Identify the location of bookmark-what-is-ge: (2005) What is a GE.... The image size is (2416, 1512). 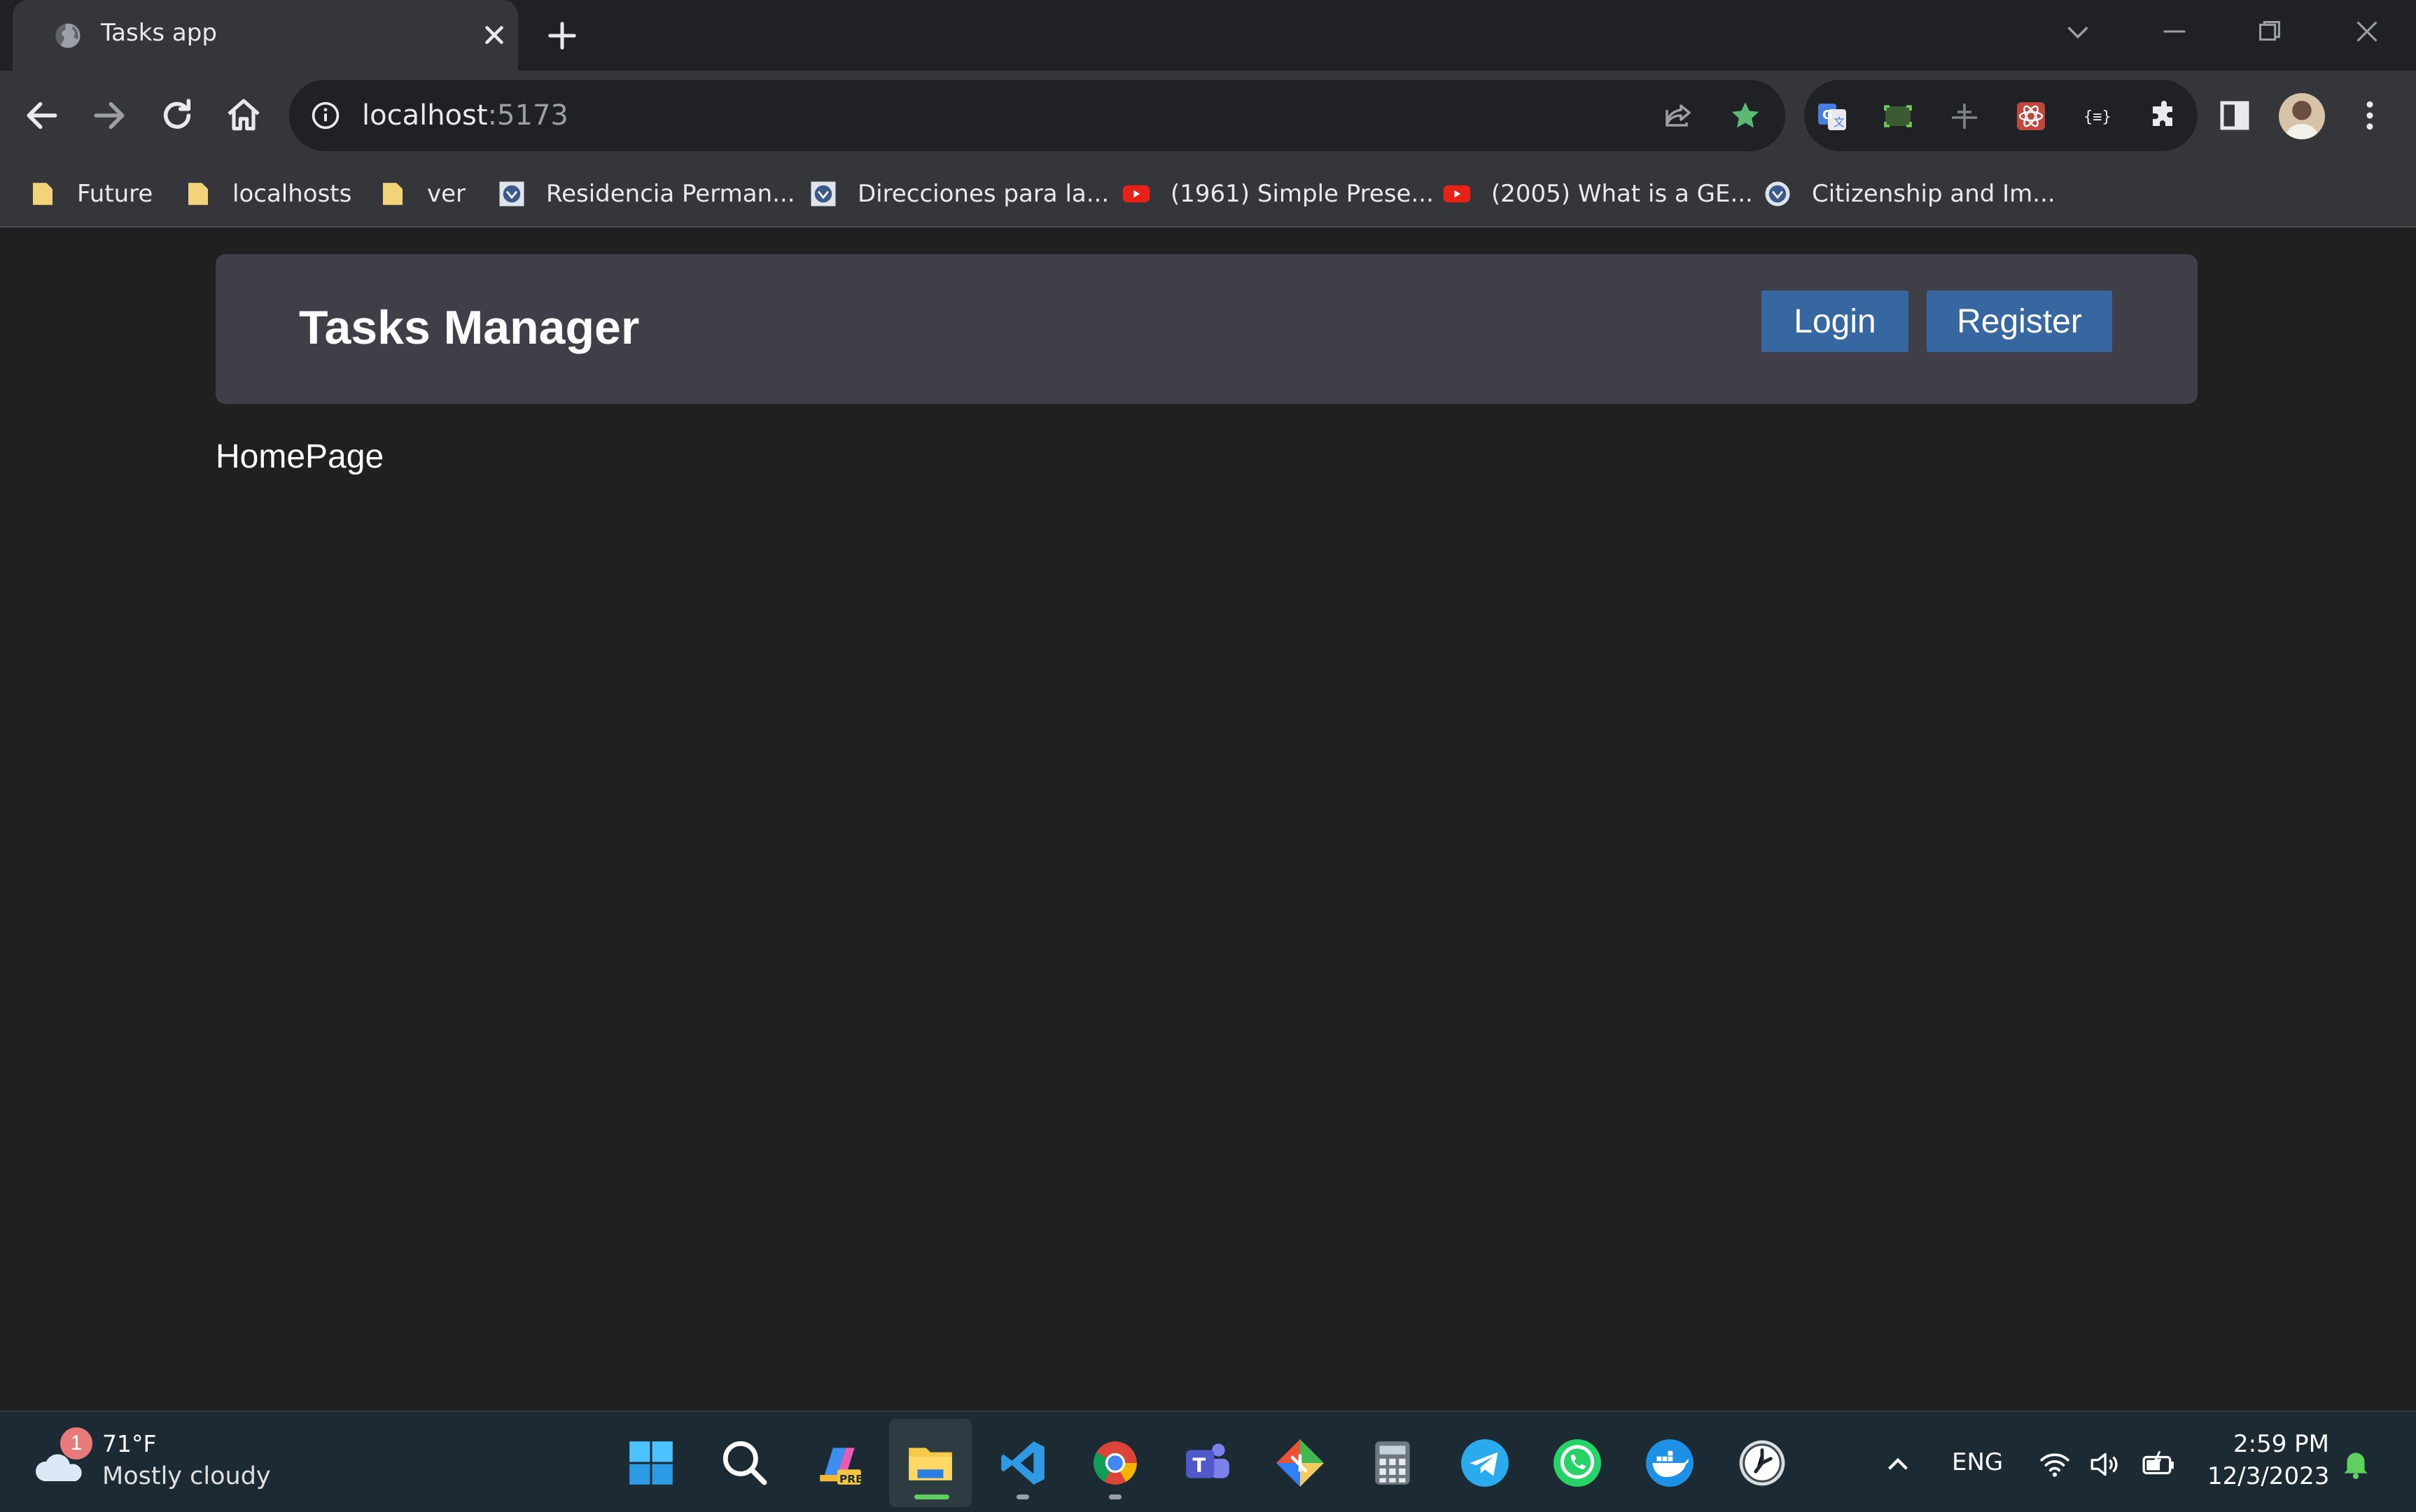
(1597, 193).